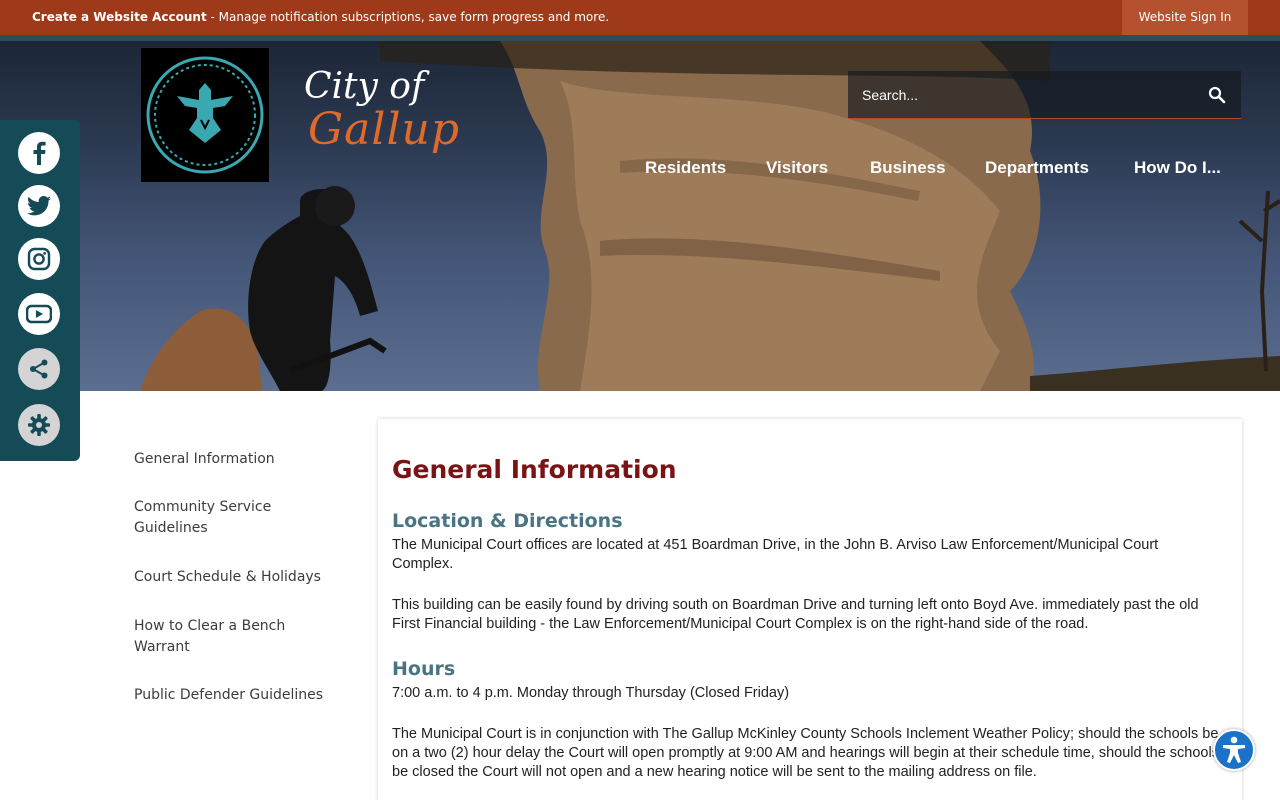  Describe the element at coordinates (234, 459) in the screenshot. I see `sidebar-item-general-information: General Information` at that location.